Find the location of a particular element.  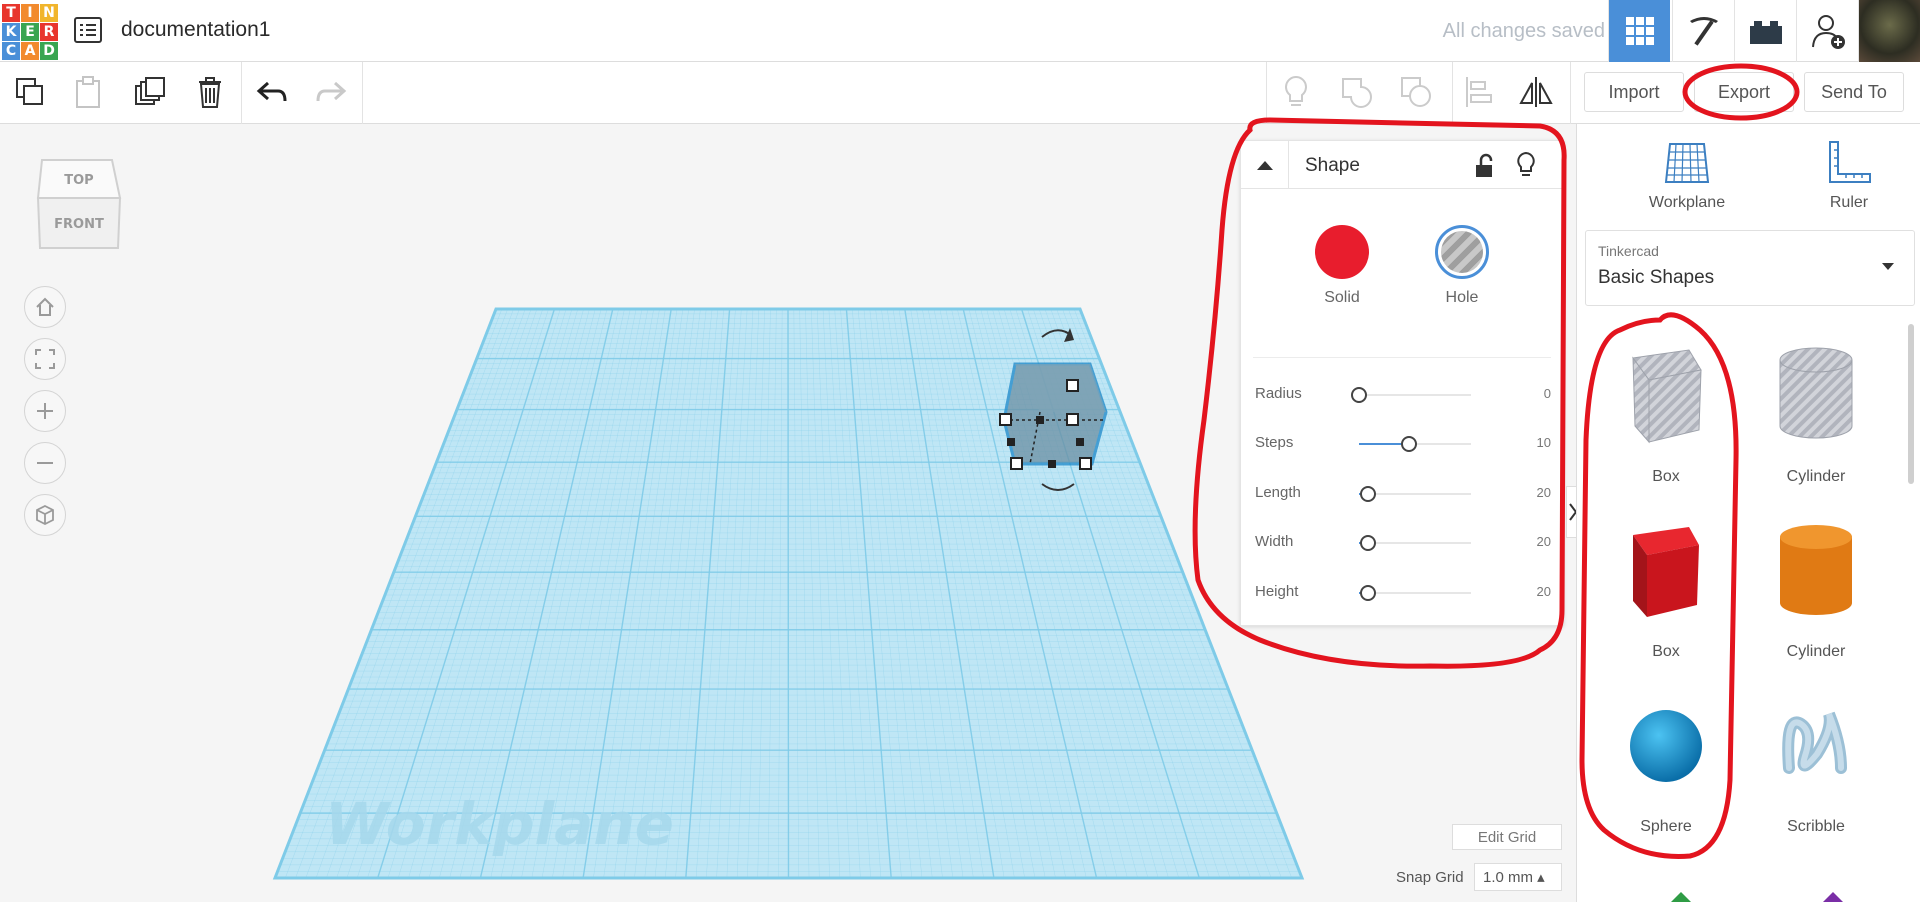

library-source: Tinkercad is located at coordinates (1628, 251).